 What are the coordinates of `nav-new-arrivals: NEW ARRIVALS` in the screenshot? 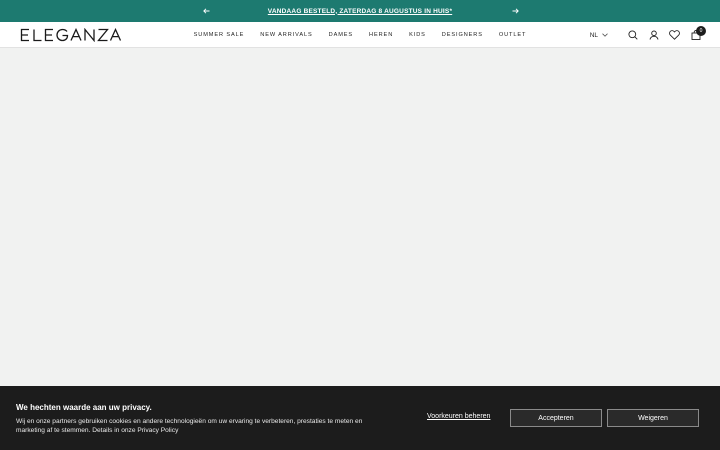 It's located at (286, 35).